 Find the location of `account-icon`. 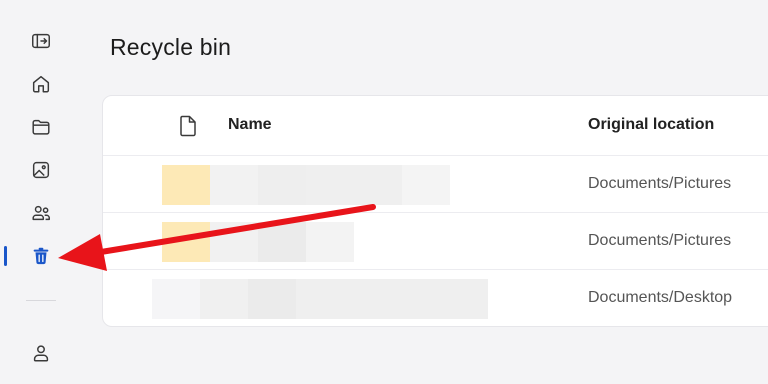

account-icon is located at coordinates (41, 353).